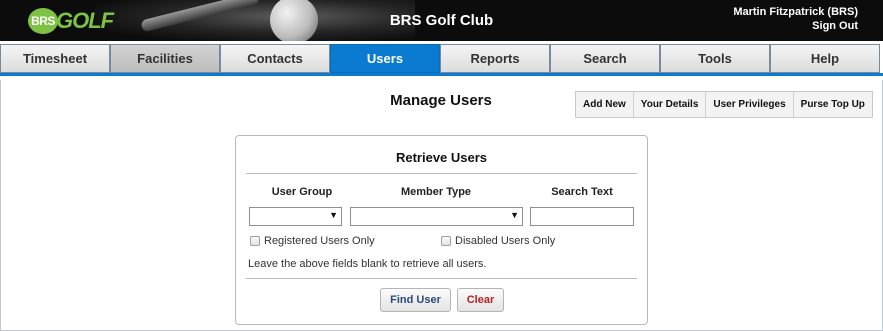  I want to click on registered-users-only-checkbox: Registered Users Only, so click(312, 241).